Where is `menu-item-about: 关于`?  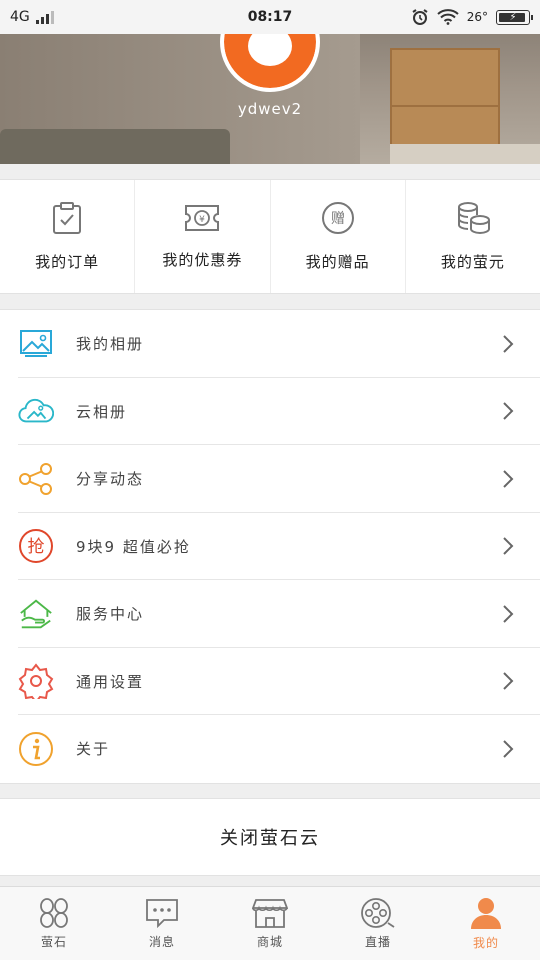 menu-item-about: 关于 is located at coordinates (270, 749).